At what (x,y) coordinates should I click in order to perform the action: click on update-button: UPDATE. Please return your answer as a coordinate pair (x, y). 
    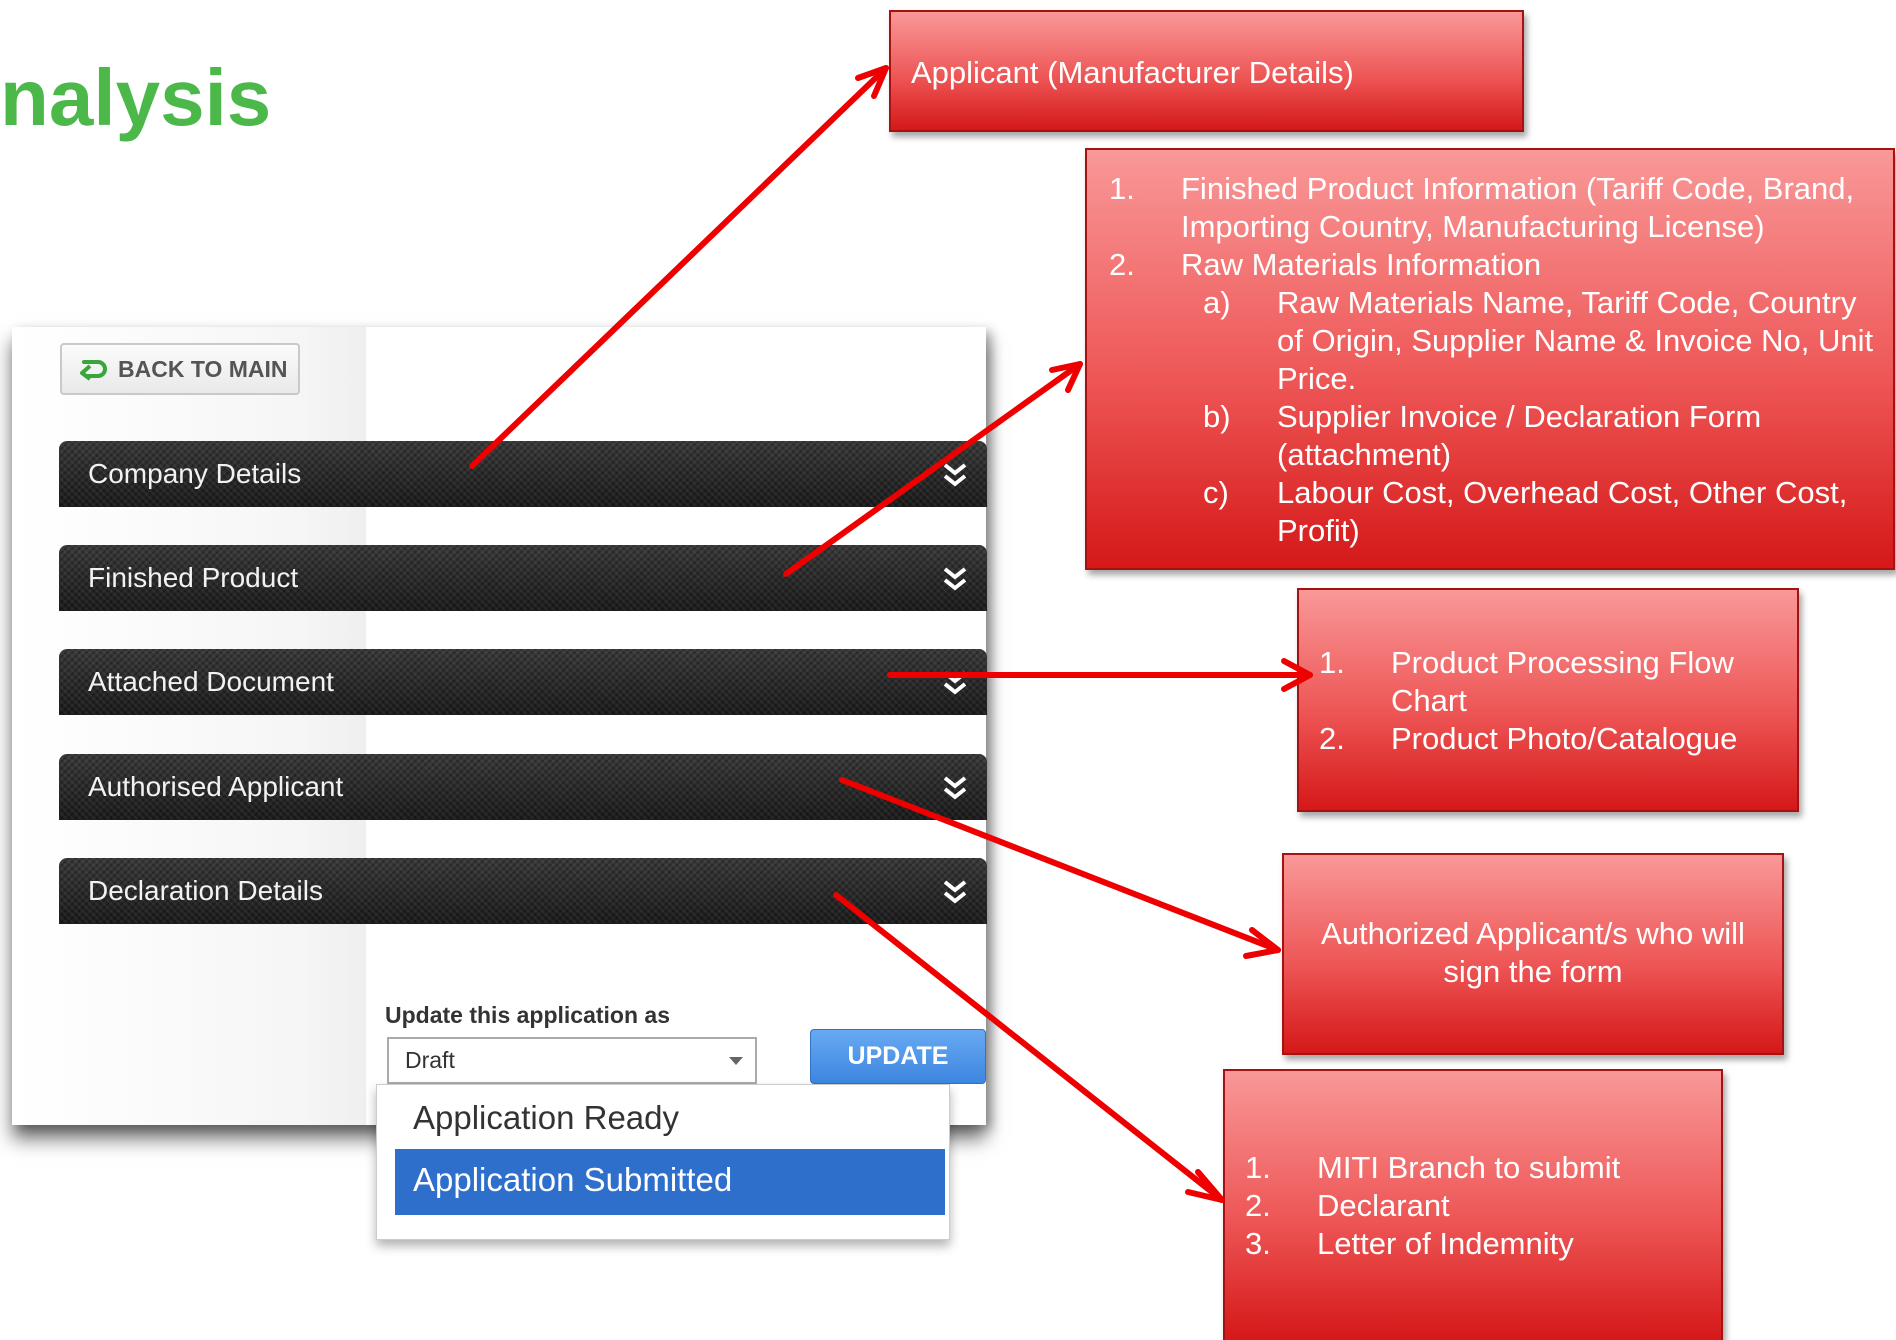
    Looking at the image, I should click on (898, 1056).